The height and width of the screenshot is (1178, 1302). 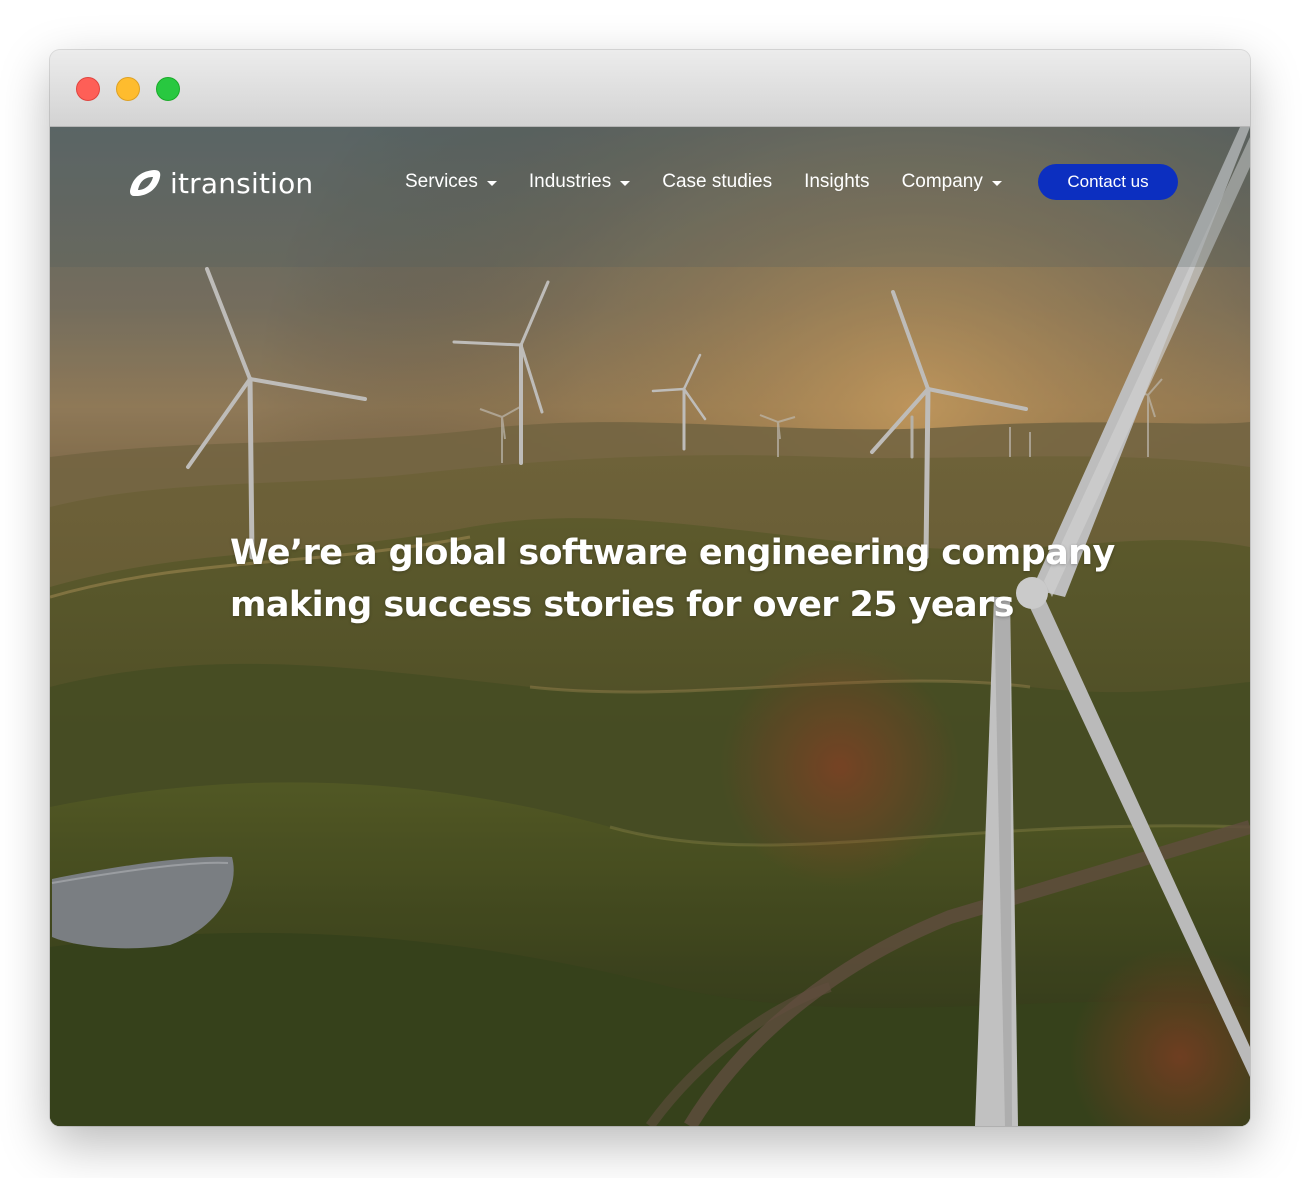 What do you see at coordinates (650, 88) in the screenshot?
I see `window-titlebar` at bounding box center [650, 88].